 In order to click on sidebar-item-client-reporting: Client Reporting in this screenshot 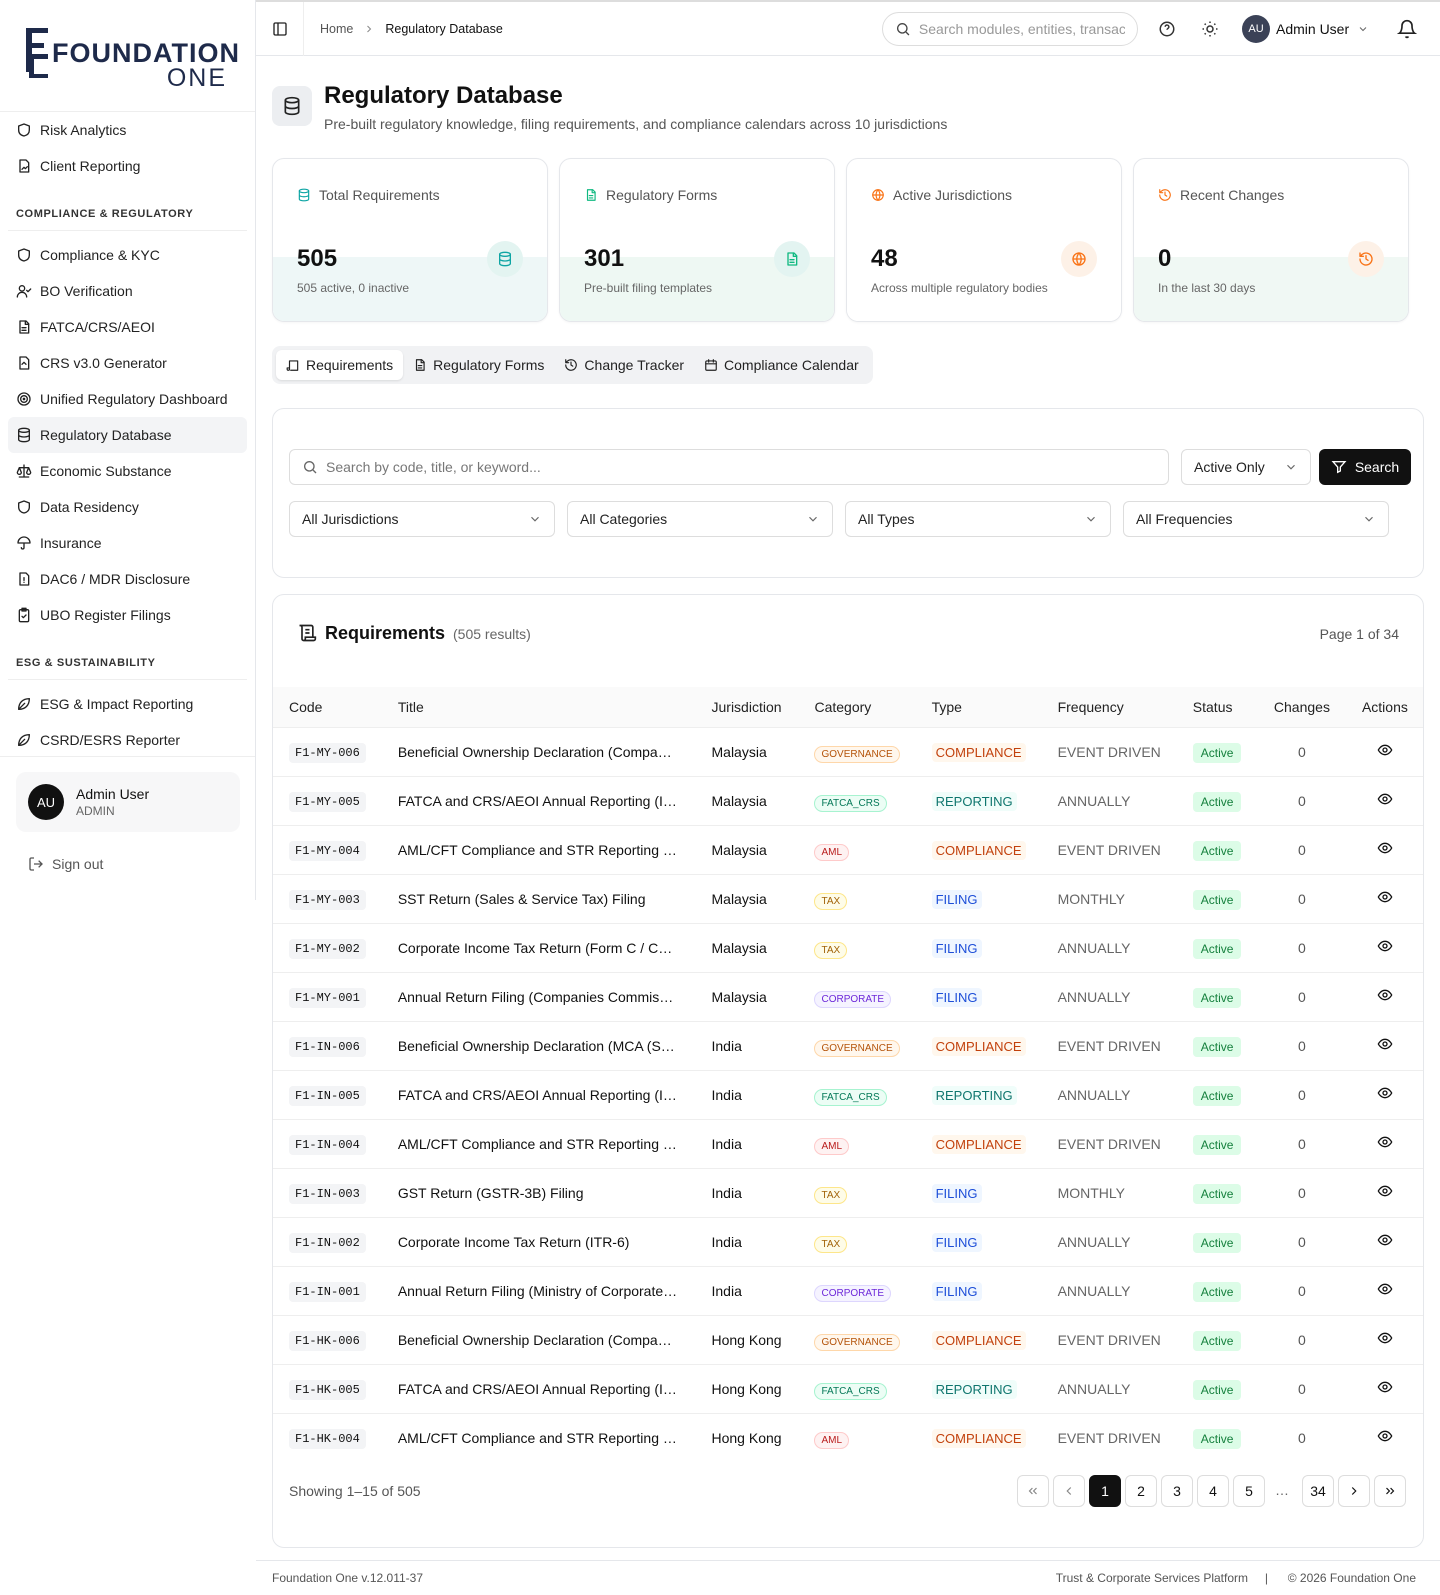, I will do `click(127, 166)`.